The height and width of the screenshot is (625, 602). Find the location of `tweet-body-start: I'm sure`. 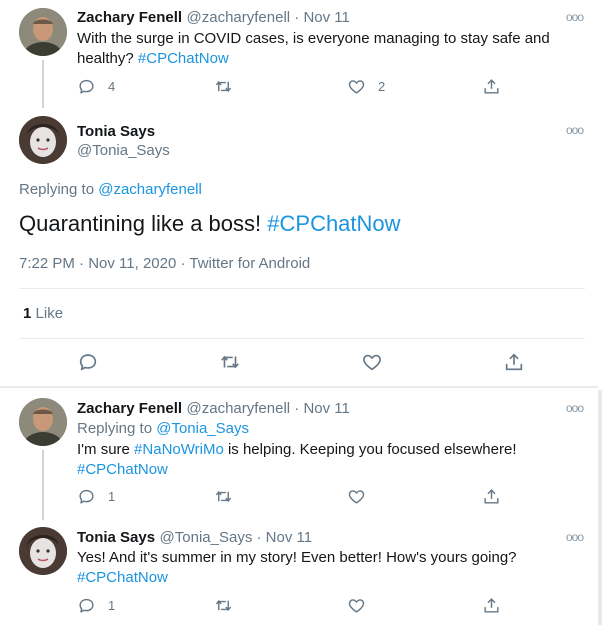

tweet-body-start: I'm sure is located at coordinates (103, 449).